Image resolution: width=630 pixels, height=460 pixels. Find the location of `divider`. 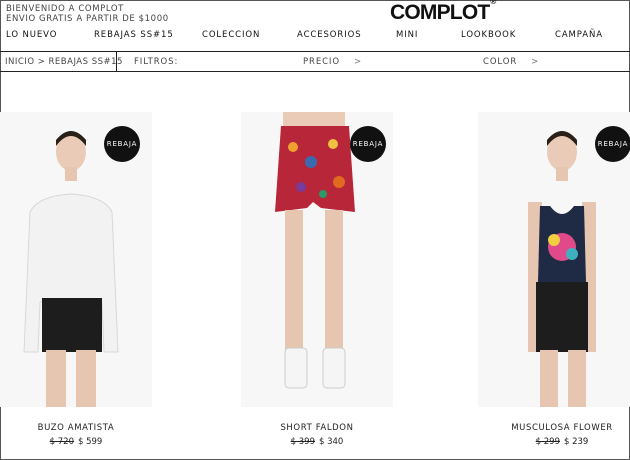

divider is located at coordinates (116, 61).